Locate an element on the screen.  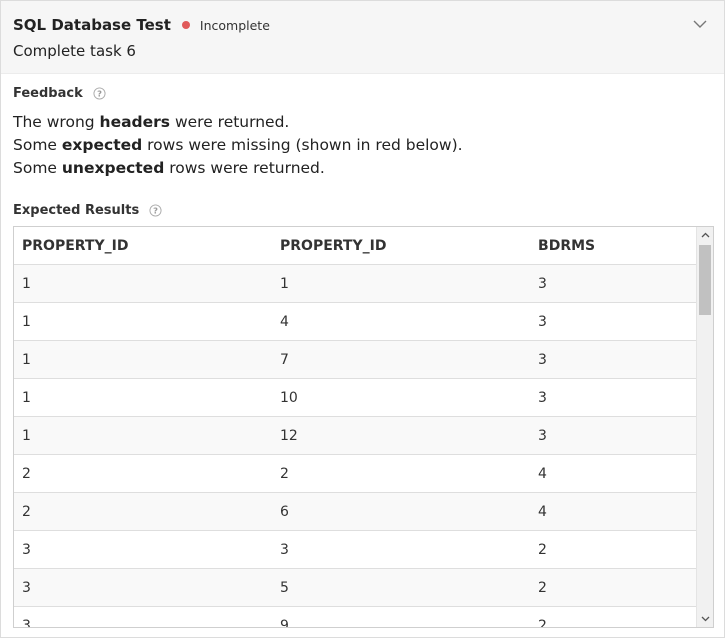
feedback-line: Some unexpected rows were returned. is located at coordinates (169, 168).